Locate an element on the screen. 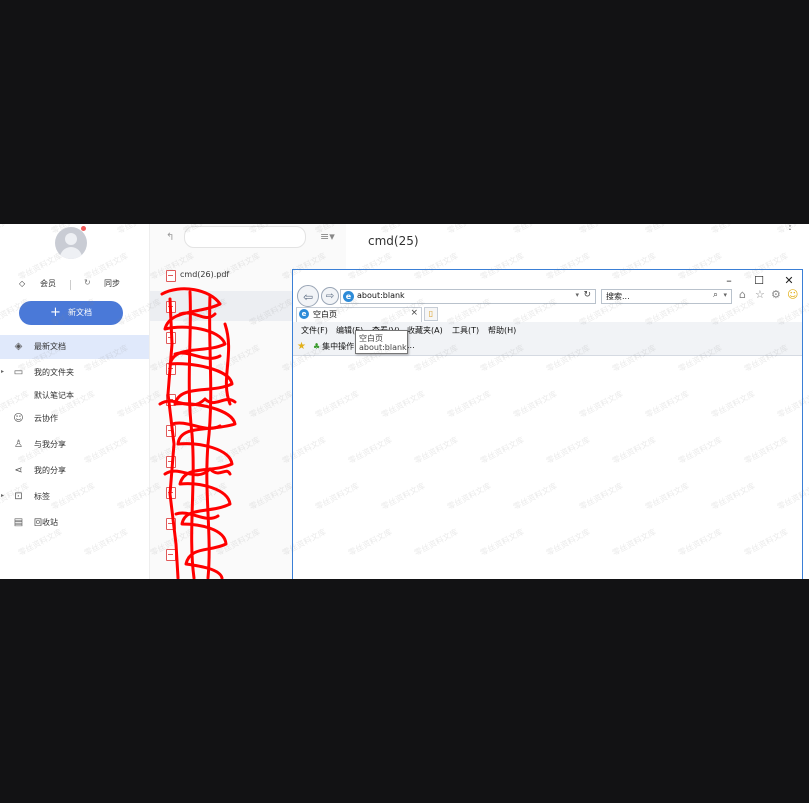 This screenshot has width=809, height=803. sort-menu-icon: ≡▾ is located at coordinates (327, 236).